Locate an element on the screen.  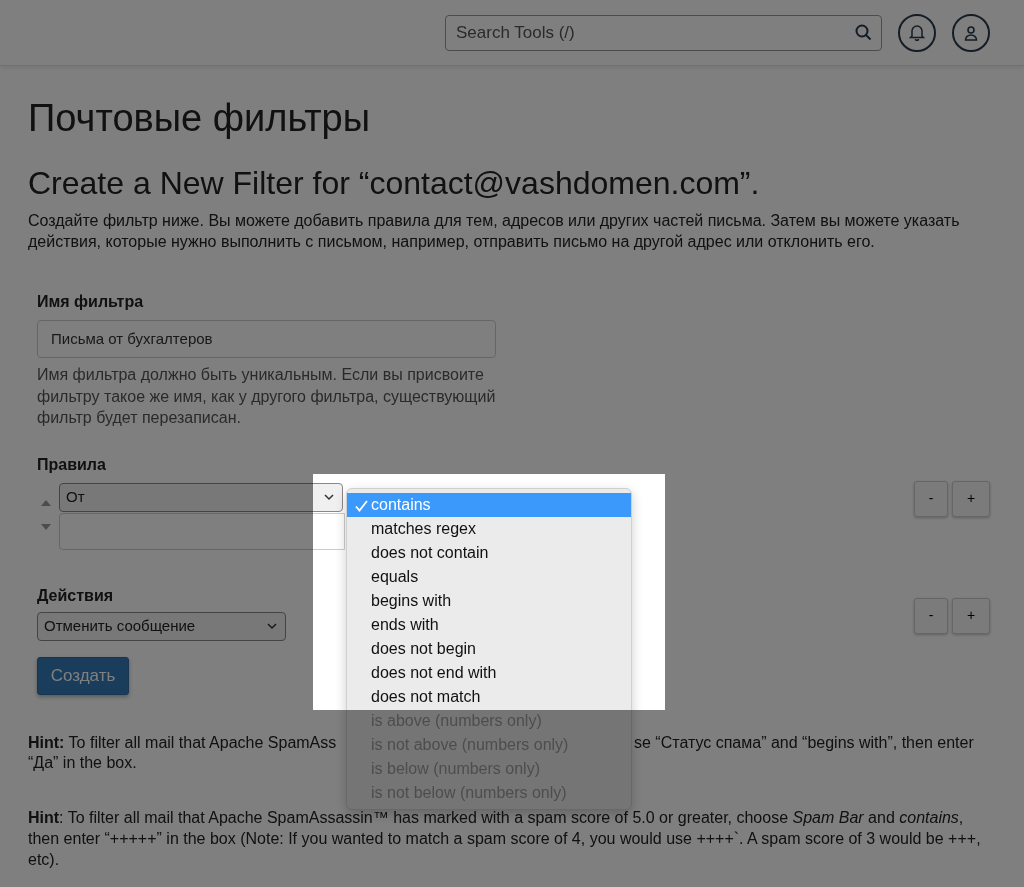
filter-name-field: Письма от бухгалтеров is located at coordinates (266, 339).